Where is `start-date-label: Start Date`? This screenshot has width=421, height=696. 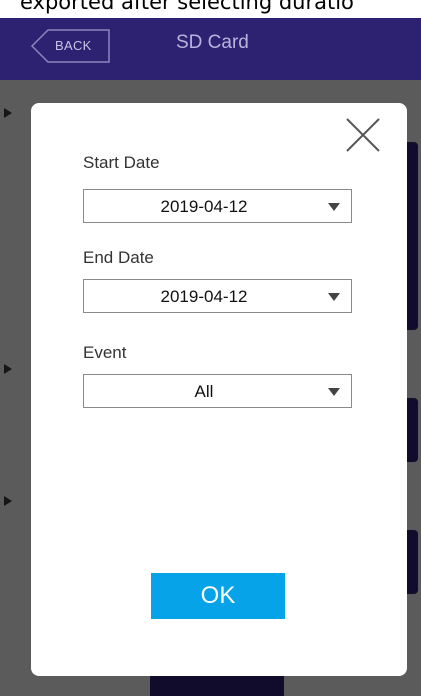
start-date-label: Start Date is located at coordinates (121, 162).